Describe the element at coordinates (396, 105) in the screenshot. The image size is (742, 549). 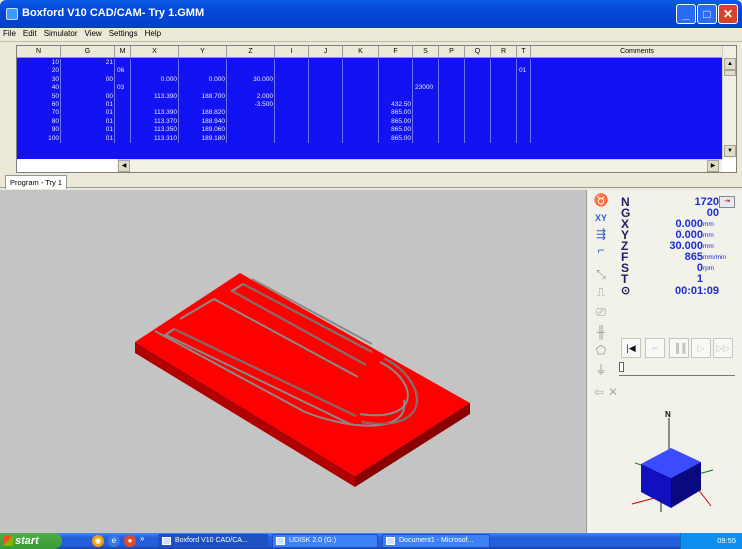
I see `cell-f: 432.50` at that location.